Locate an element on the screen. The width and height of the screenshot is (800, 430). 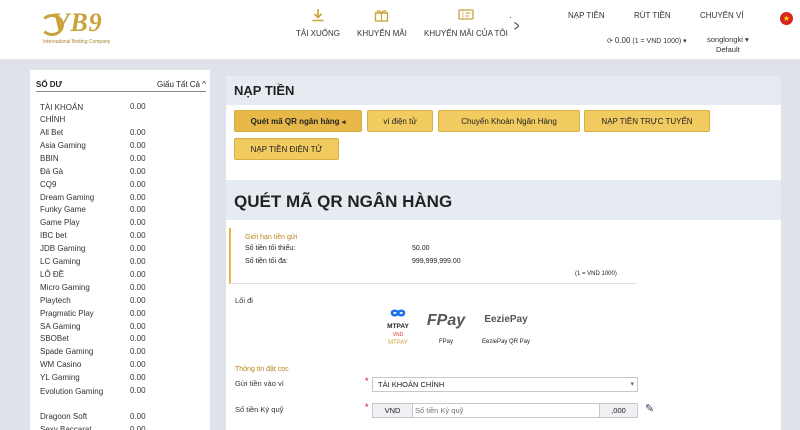
gateway-eeziepay-label: EeziePay QR Pay is located at coordinates (506, 342).